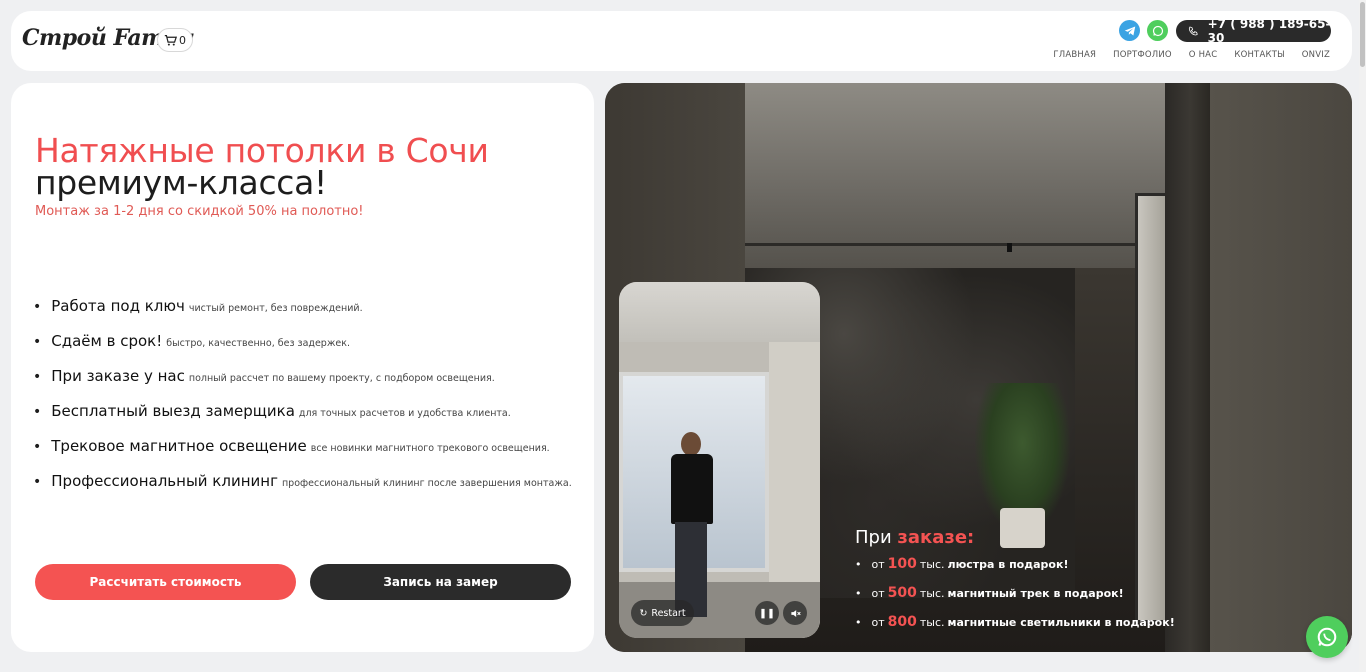  What do you see at coordinates (179, 446) in the screenshot?
I see `feature-title: Трековое магнитное освещение` at bounding box center [179, 446].